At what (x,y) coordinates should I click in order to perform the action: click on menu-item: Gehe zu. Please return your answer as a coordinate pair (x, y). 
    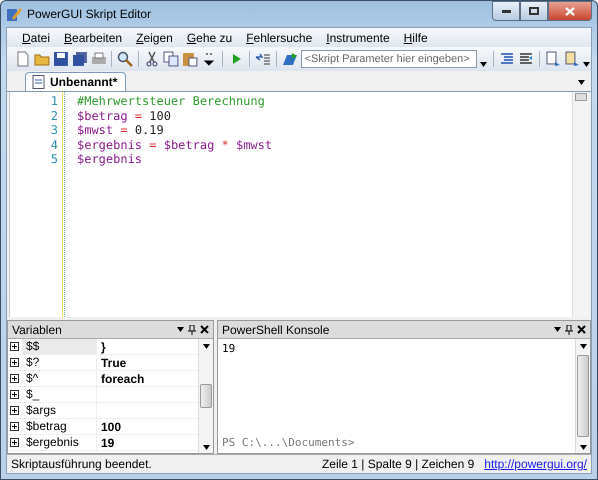
    Looking at the image, I should click on (210, 37).